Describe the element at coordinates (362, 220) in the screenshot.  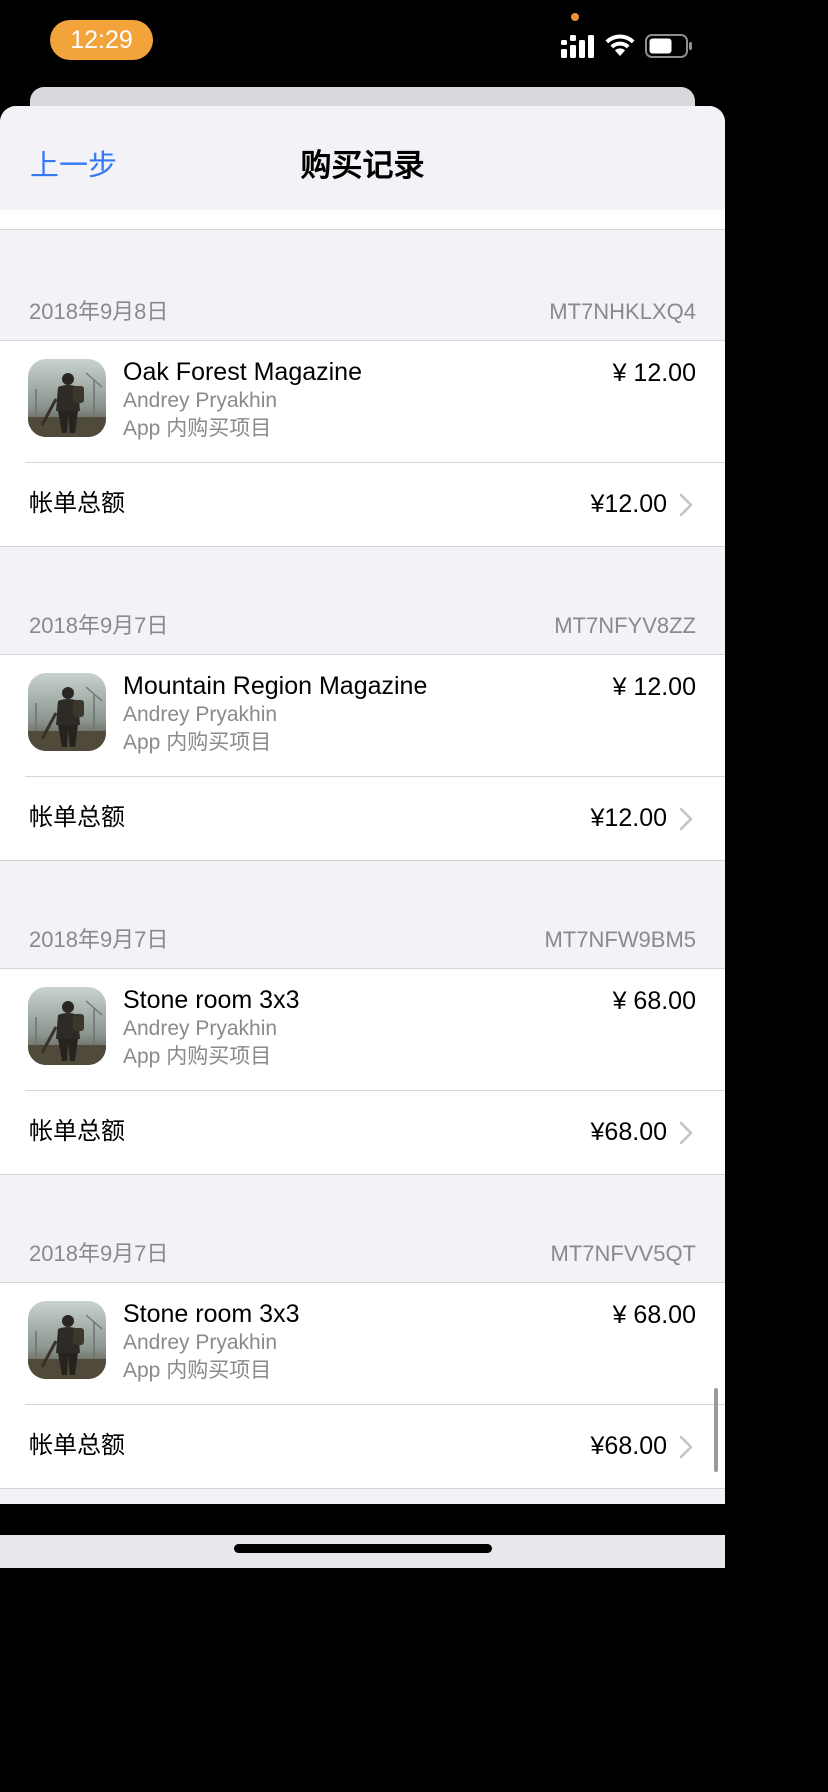
I see `previous-group-edge` at that location.